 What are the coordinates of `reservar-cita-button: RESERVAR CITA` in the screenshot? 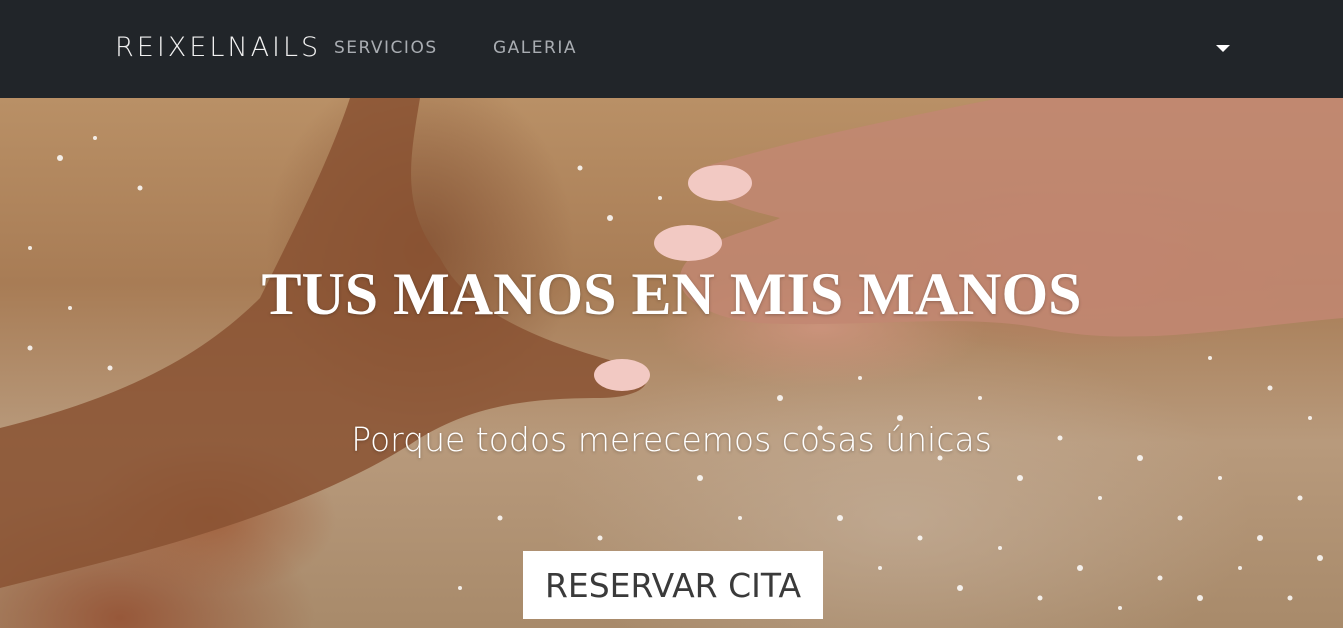 It's located at (673, 585).